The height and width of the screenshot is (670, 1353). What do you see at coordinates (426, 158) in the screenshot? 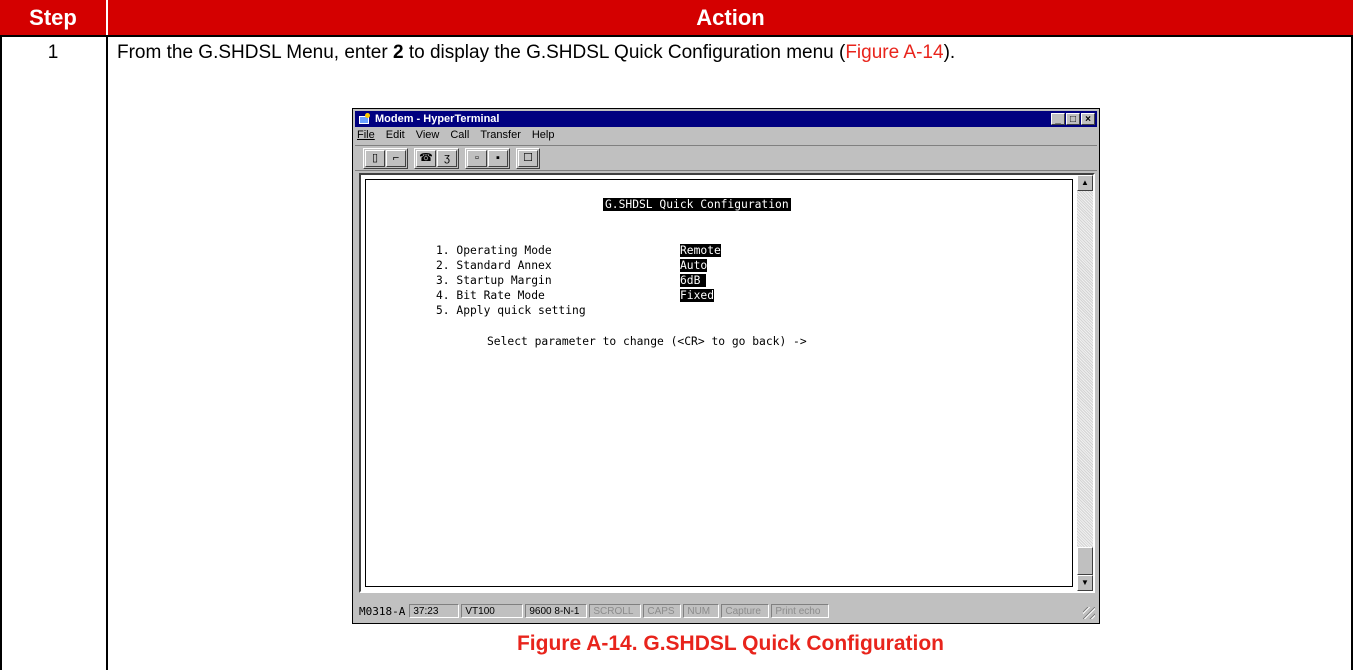
I see `dial-phone-icon: ☎` at bounding box center [426, 158].